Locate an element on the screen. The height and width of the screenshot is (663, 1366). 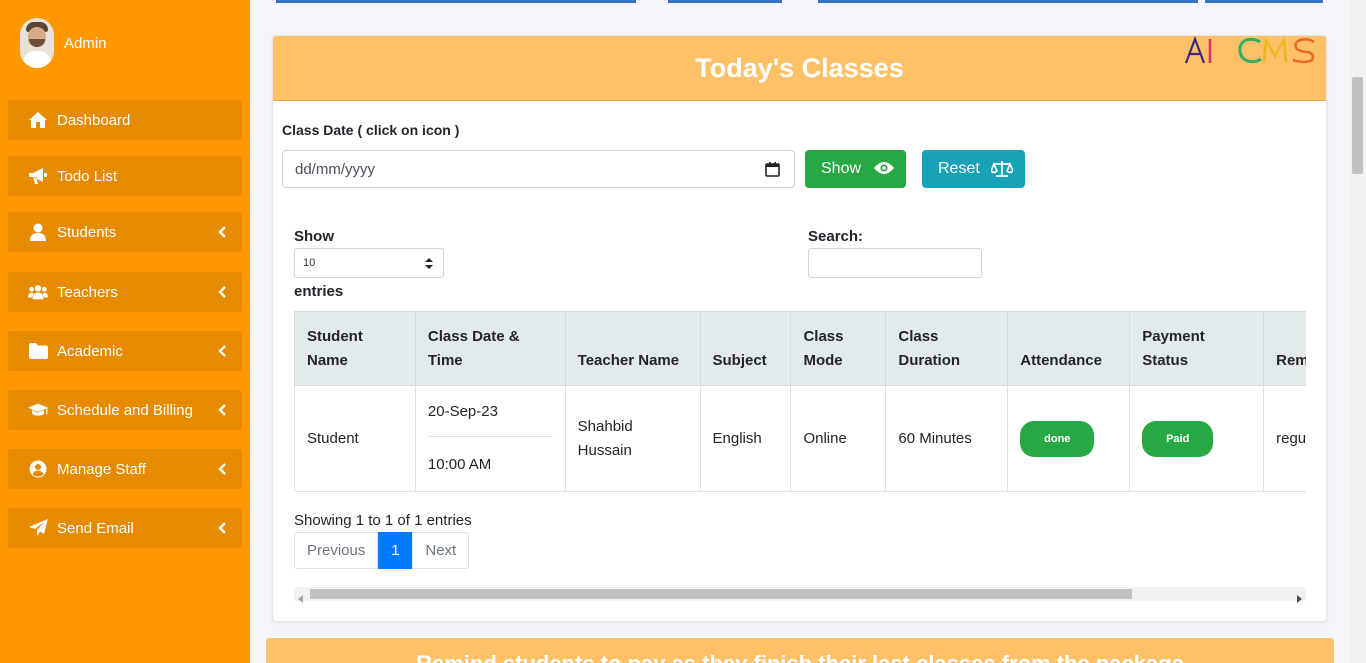
next-page-button: Next is located at coordinates (441, 550).